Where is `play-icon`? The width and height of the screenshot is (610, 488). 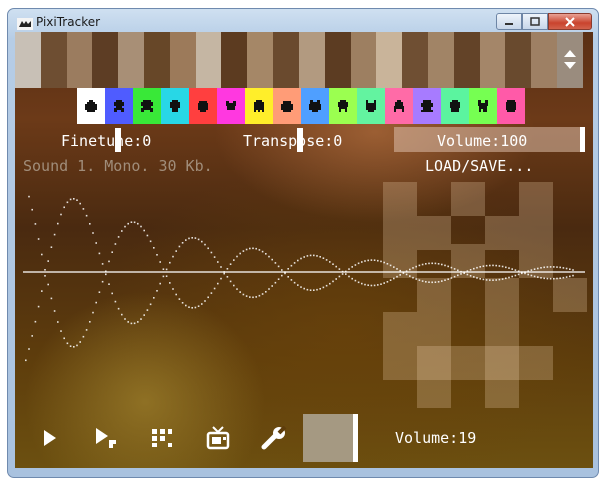
play-icon is located at coordinates (50, 438).